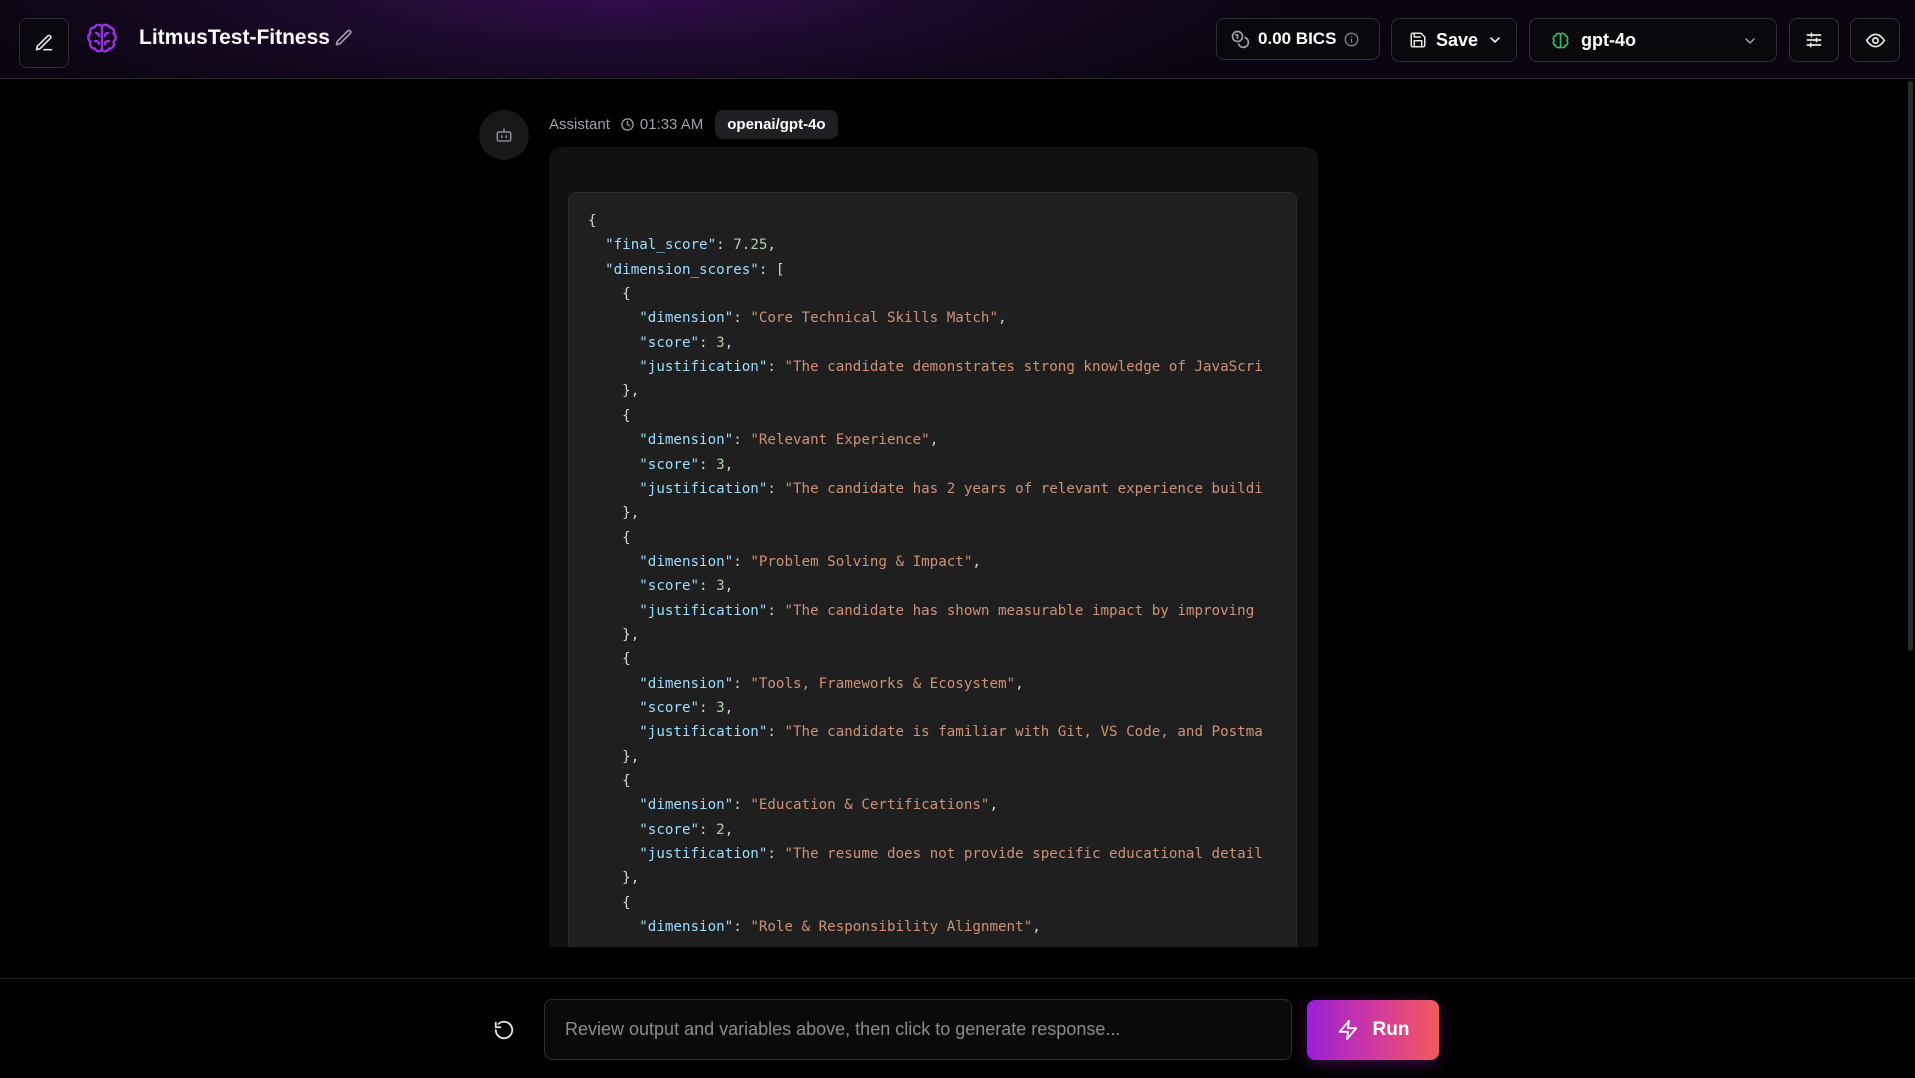 This screenshot has height=1078, width=1915. I want to click on run-label: Run, so click(1391, 1029).